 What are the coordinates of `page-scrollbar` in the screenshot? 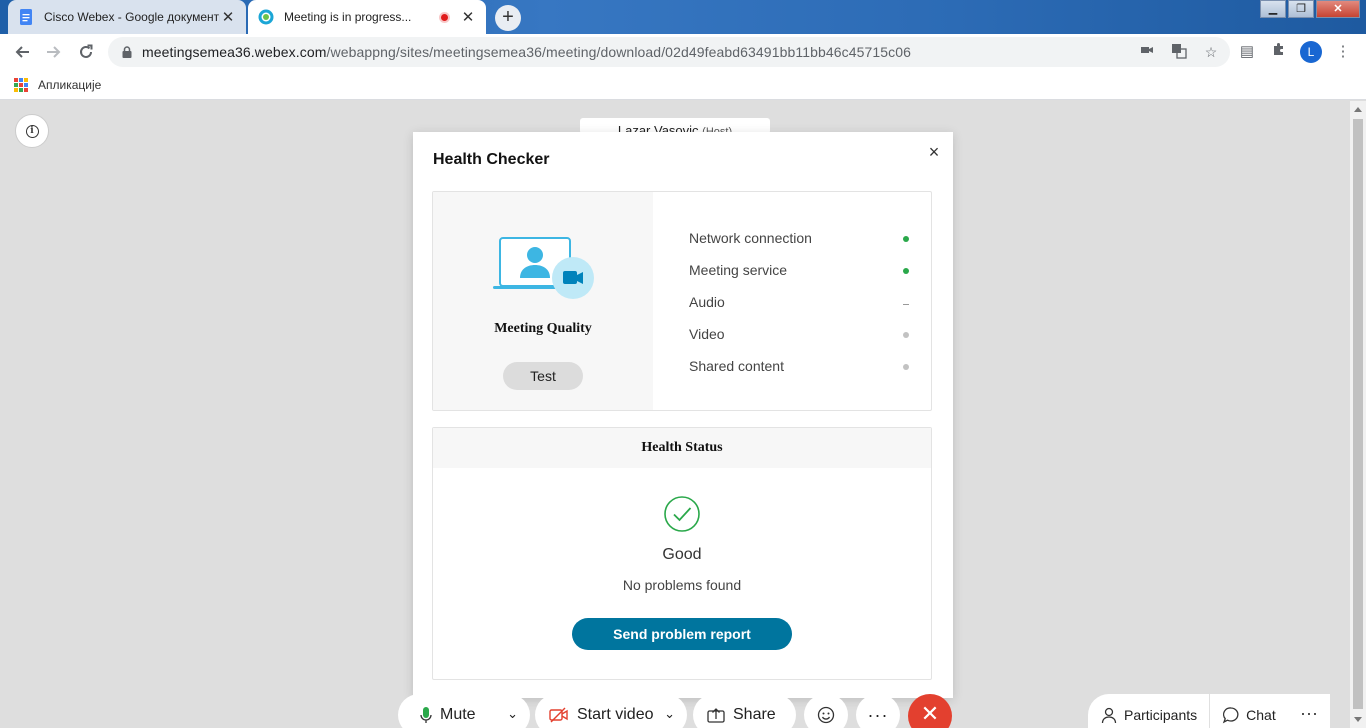 It's located at (1358, 414).